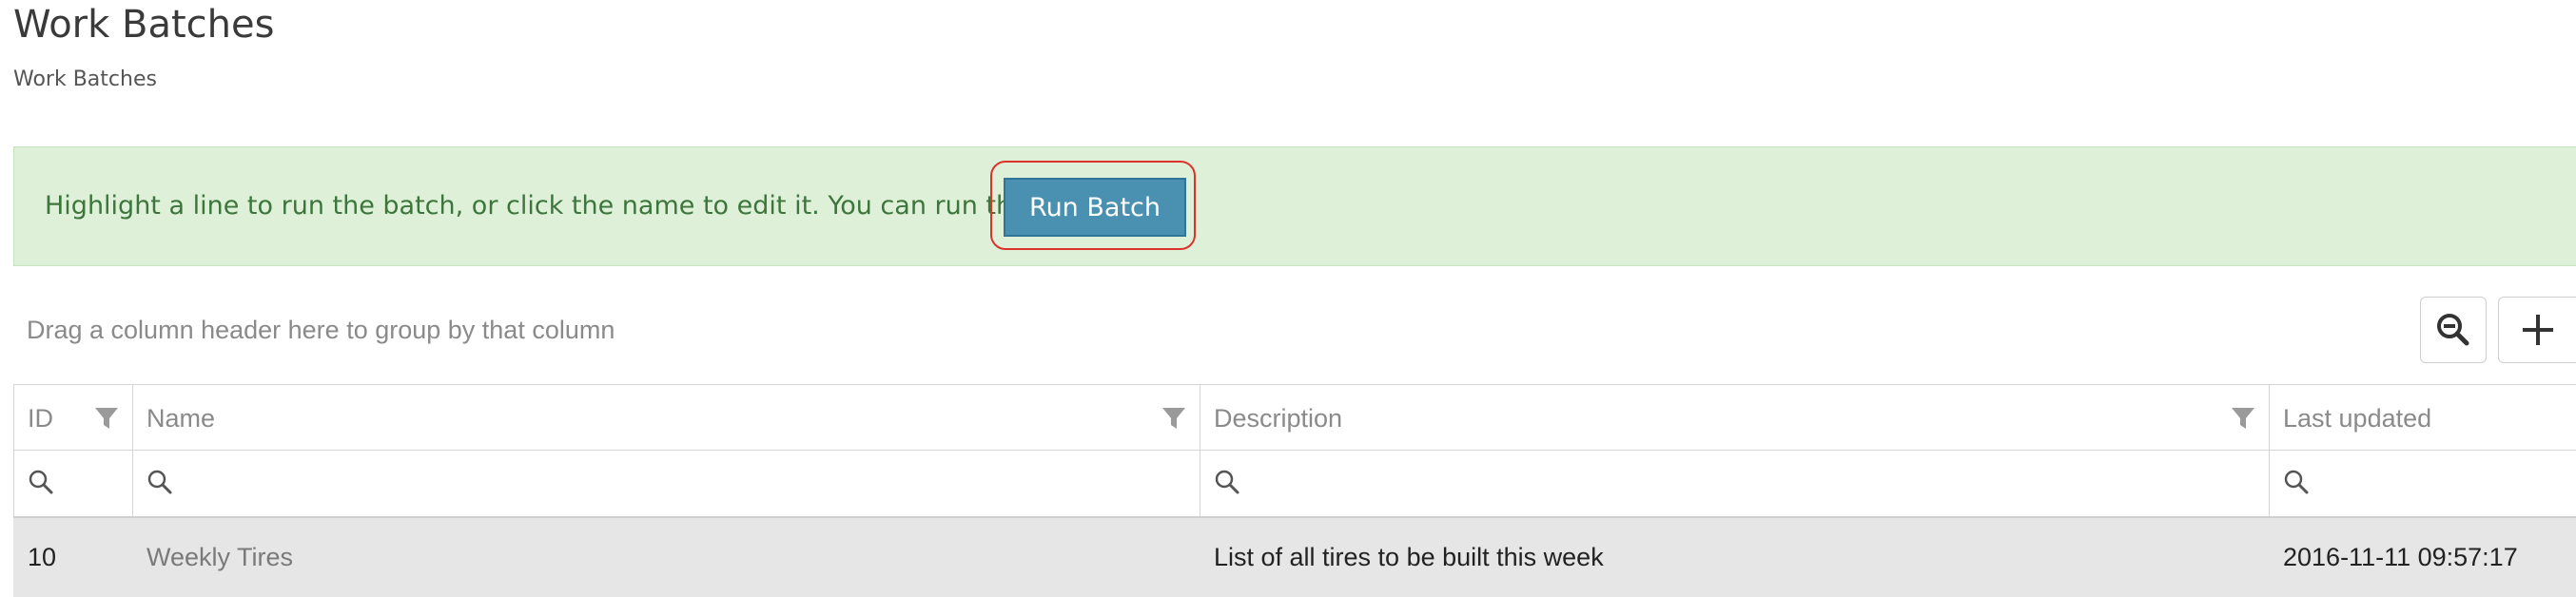 Image resolution: width=2576 pixels, height=597 pixels. I want to click on zoom-out-icon, so click(2453, 330).